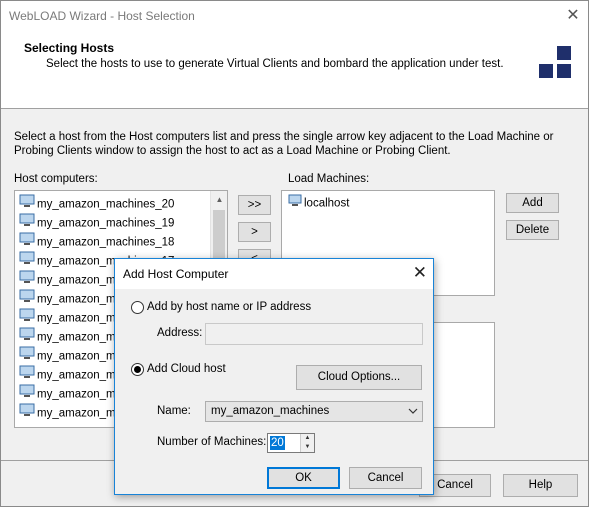 Image resolution: width=589 pixels, height=507 pixels. I want to click on host-computers-label: Host computers:, so click(56, 179).